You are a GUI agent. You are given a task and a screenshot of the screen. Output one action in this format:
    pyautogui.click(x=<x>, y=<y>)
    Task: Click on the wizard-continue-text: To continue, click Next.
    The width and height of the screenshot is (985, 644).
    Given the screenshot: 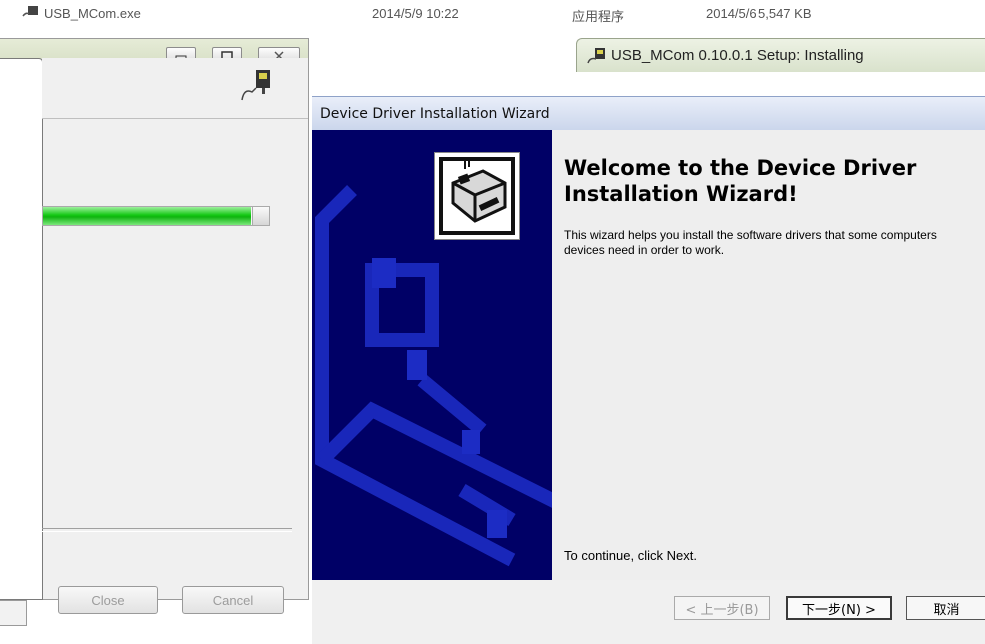 What is the action you would take?
    pyautogui.click(x=630, y=555)
    